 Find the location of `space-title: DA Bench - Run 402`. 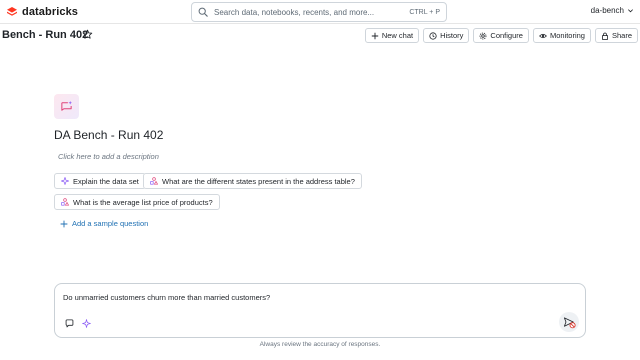

space-title: DA Bench - Run 402 is located at coordinates (109, 135).